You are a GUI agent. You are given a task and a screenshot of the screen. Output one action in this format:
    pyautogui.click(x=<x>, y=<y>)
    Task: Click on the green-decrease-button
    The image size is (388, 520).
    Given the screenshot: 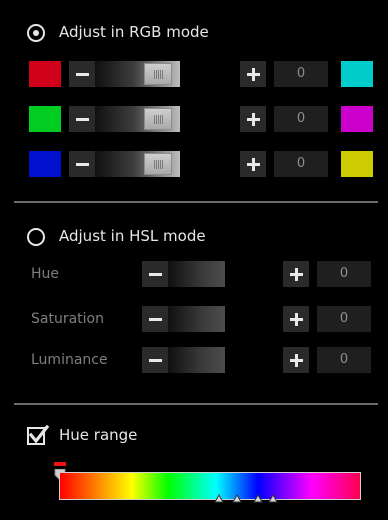 What is the action you would take?
    pyautogui.click(x=82, y=119)
    